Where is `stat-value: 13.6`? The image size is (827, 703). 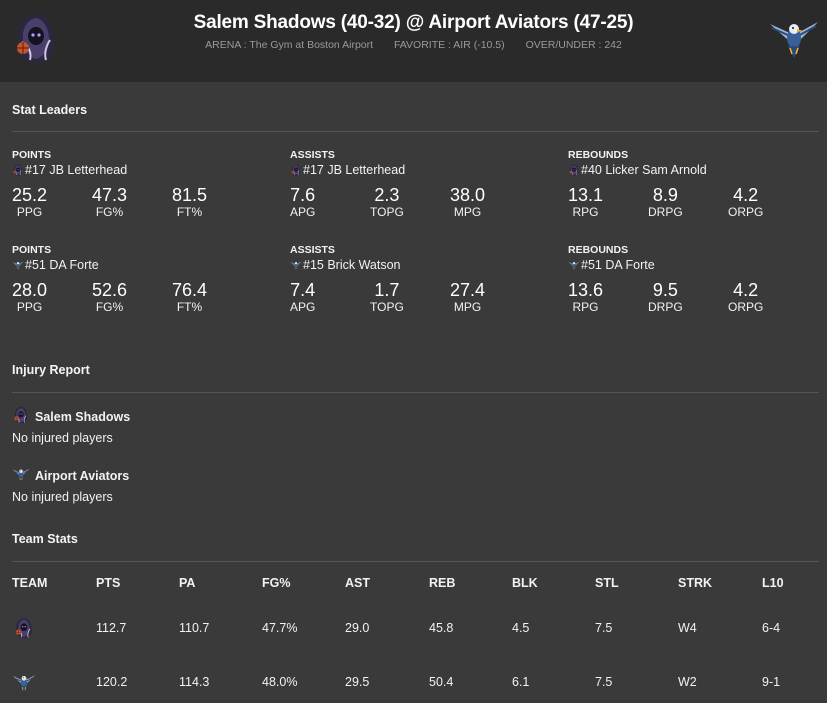 stat-value: 13.6 is located at coordinates (586, 290).